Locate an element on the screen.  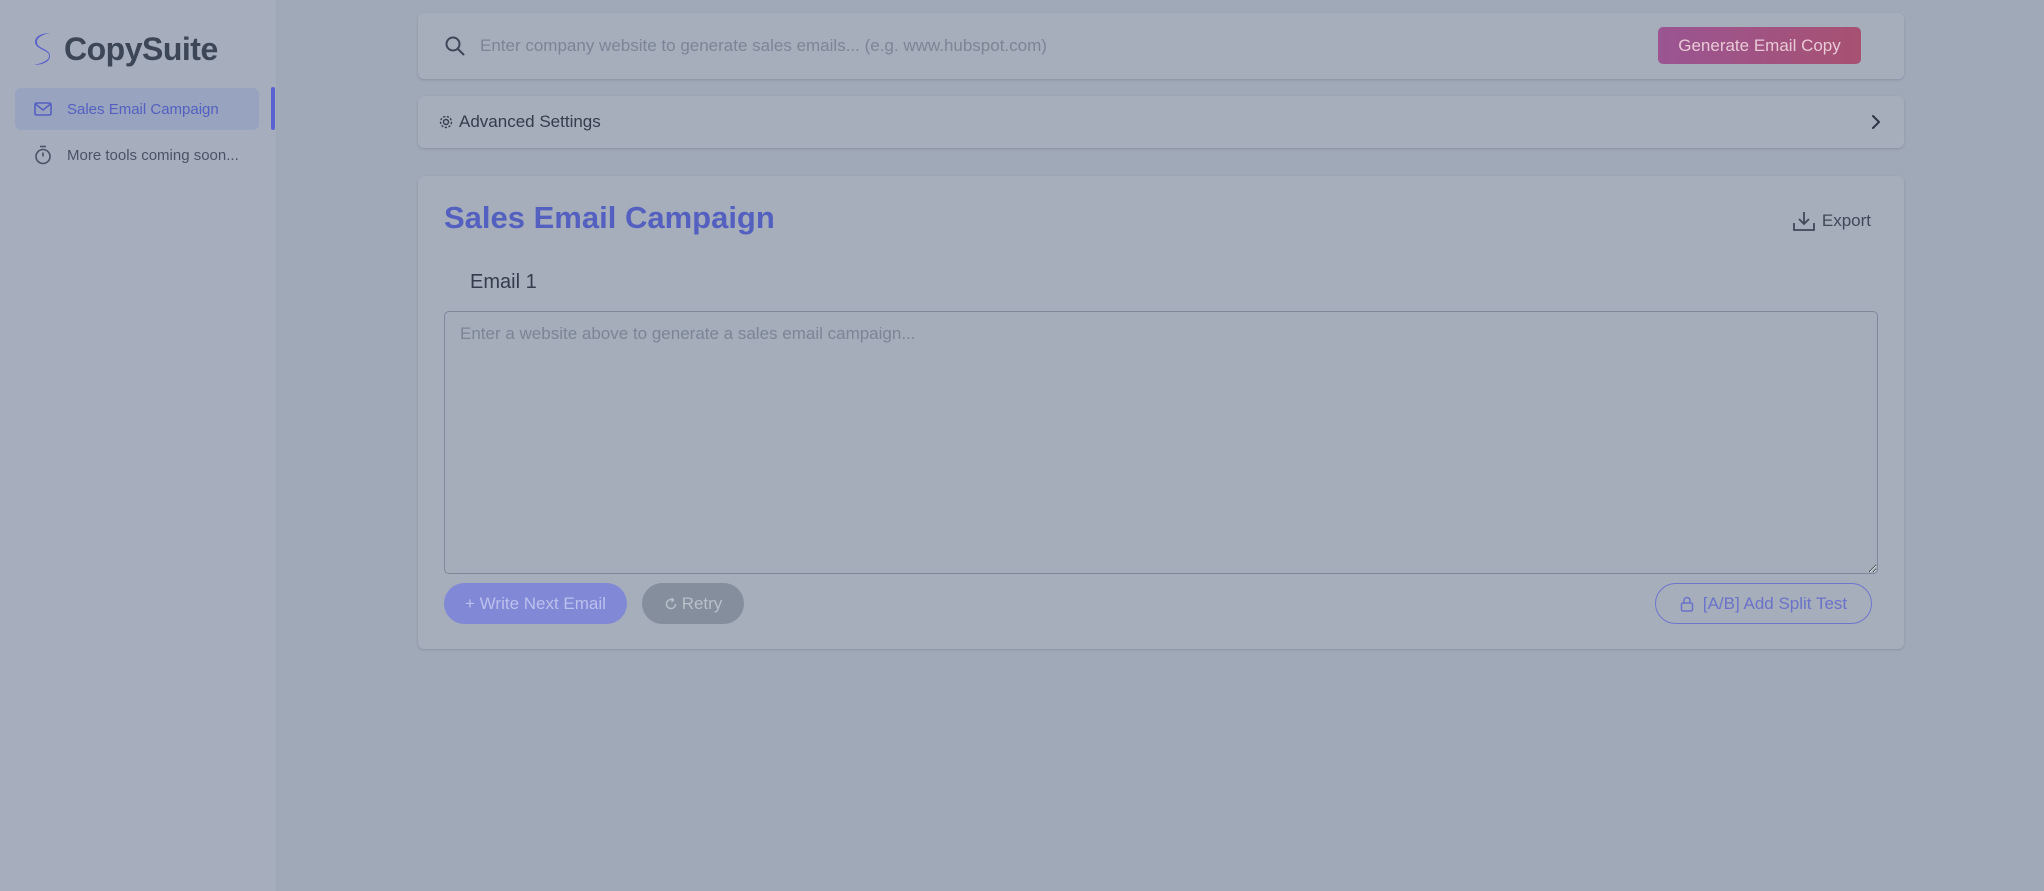
generate-email-copy-button: Generate Email Copy is located at coordinates (1759, 45).